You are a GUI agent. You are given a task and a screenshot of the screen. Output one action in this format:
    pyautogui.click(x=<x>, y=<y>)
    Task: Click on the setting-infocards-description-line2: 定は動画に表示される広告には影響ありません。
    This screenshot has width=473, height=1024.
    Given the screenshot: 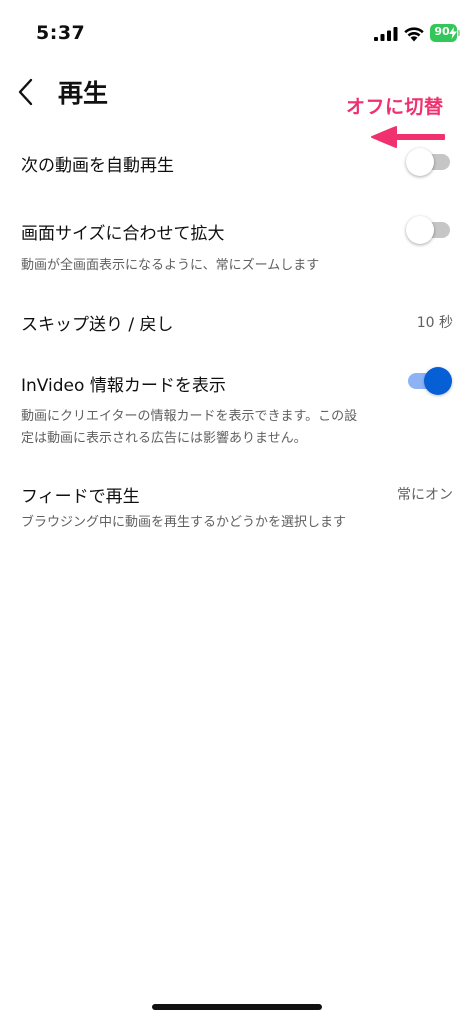 What is the action you would take?
    pyautogui.click(x=164, y=438)
    